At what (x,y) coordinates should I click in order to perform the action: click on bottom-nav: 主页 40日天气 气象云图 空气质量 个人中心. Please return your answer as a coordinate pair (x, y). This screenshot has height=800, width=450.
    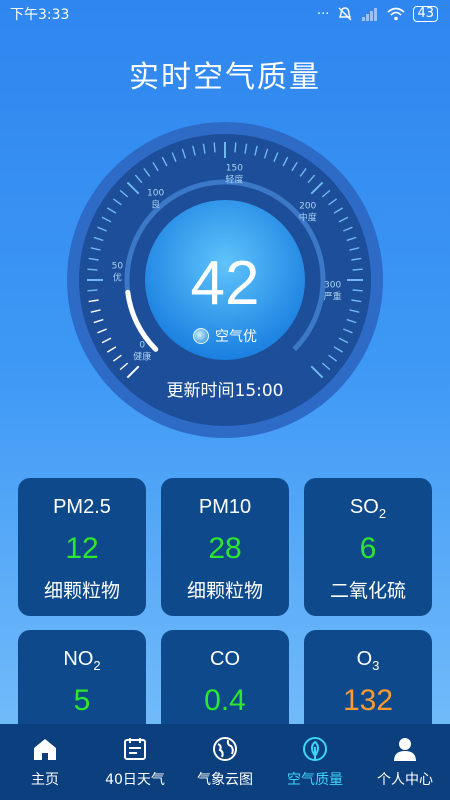
    Looking at the image, I should click on (225, 762).